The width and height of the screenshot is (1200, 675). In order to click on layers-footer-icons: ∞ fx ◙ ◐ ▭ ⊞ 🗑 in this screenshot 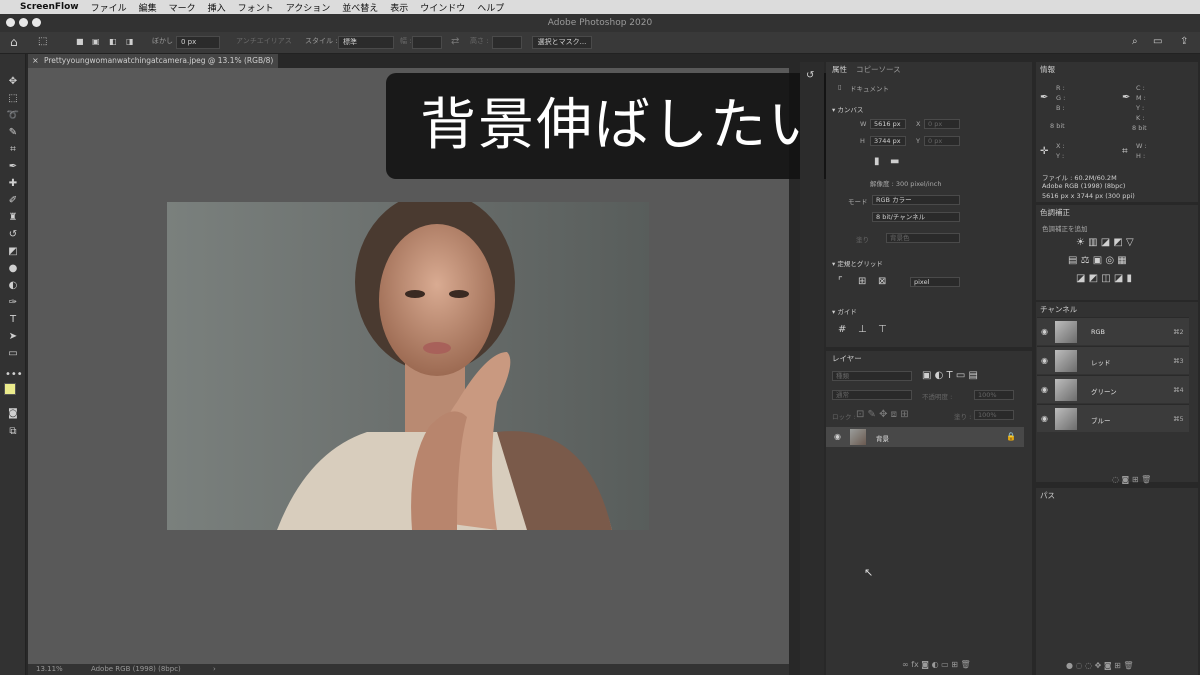, I will do `click(936, 665)`.